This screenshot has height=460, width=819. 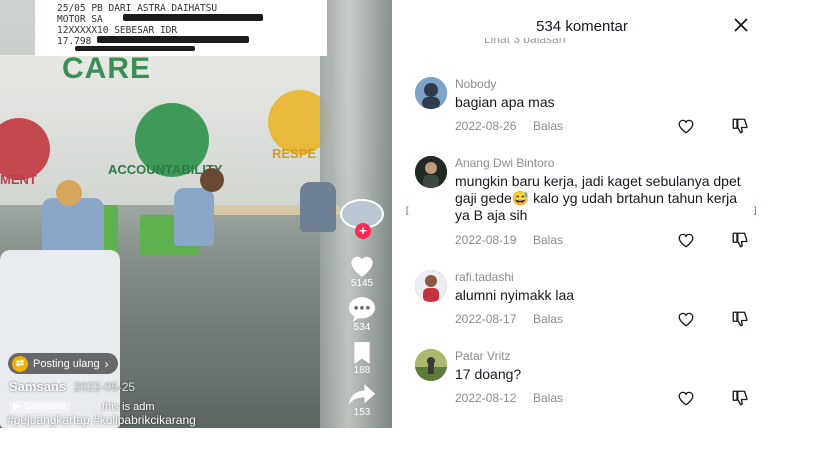 I want to click on save-action: 188, so click(x=362, y=358).